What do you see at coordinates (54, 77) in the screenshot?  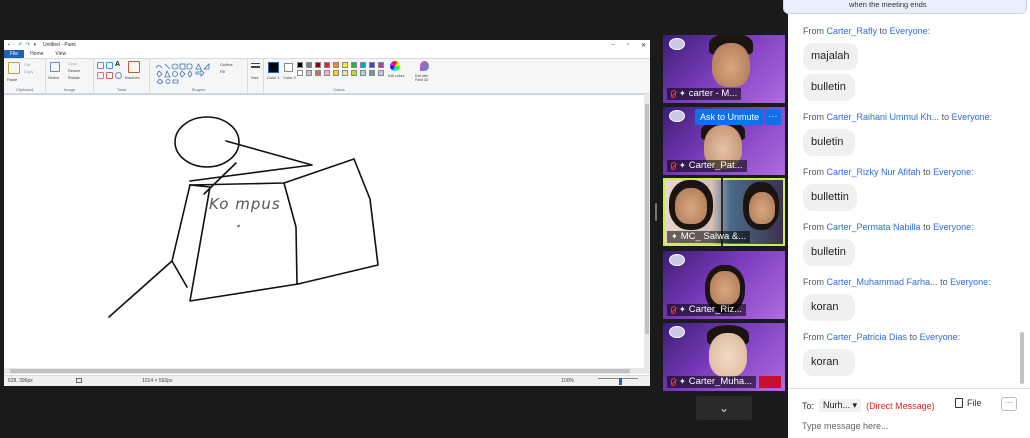 I see `select-label: Select` at bounding box center [54, 77].